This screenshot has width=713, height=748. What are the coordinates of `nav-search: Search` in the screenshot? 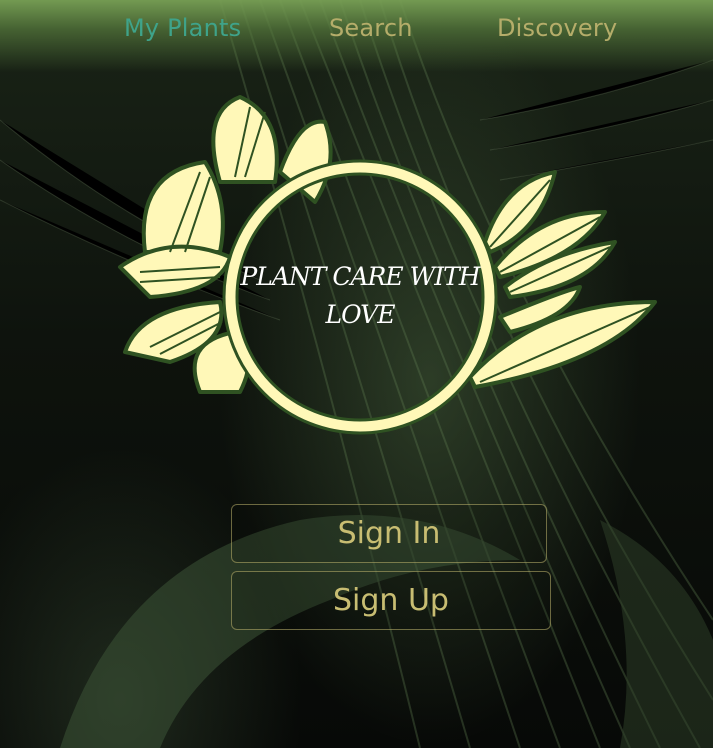 It's located at (371, 28).